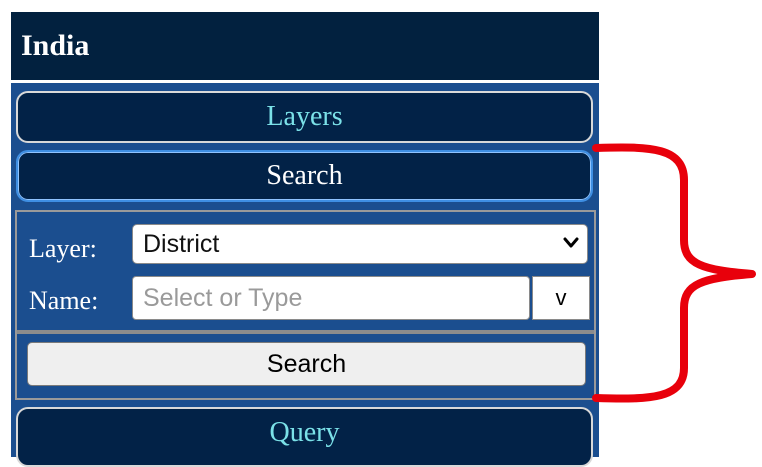  What do you see at coordinates (360, 244) in the screenshot?
I see `layer-select: District` at bounding box center [360, 244].